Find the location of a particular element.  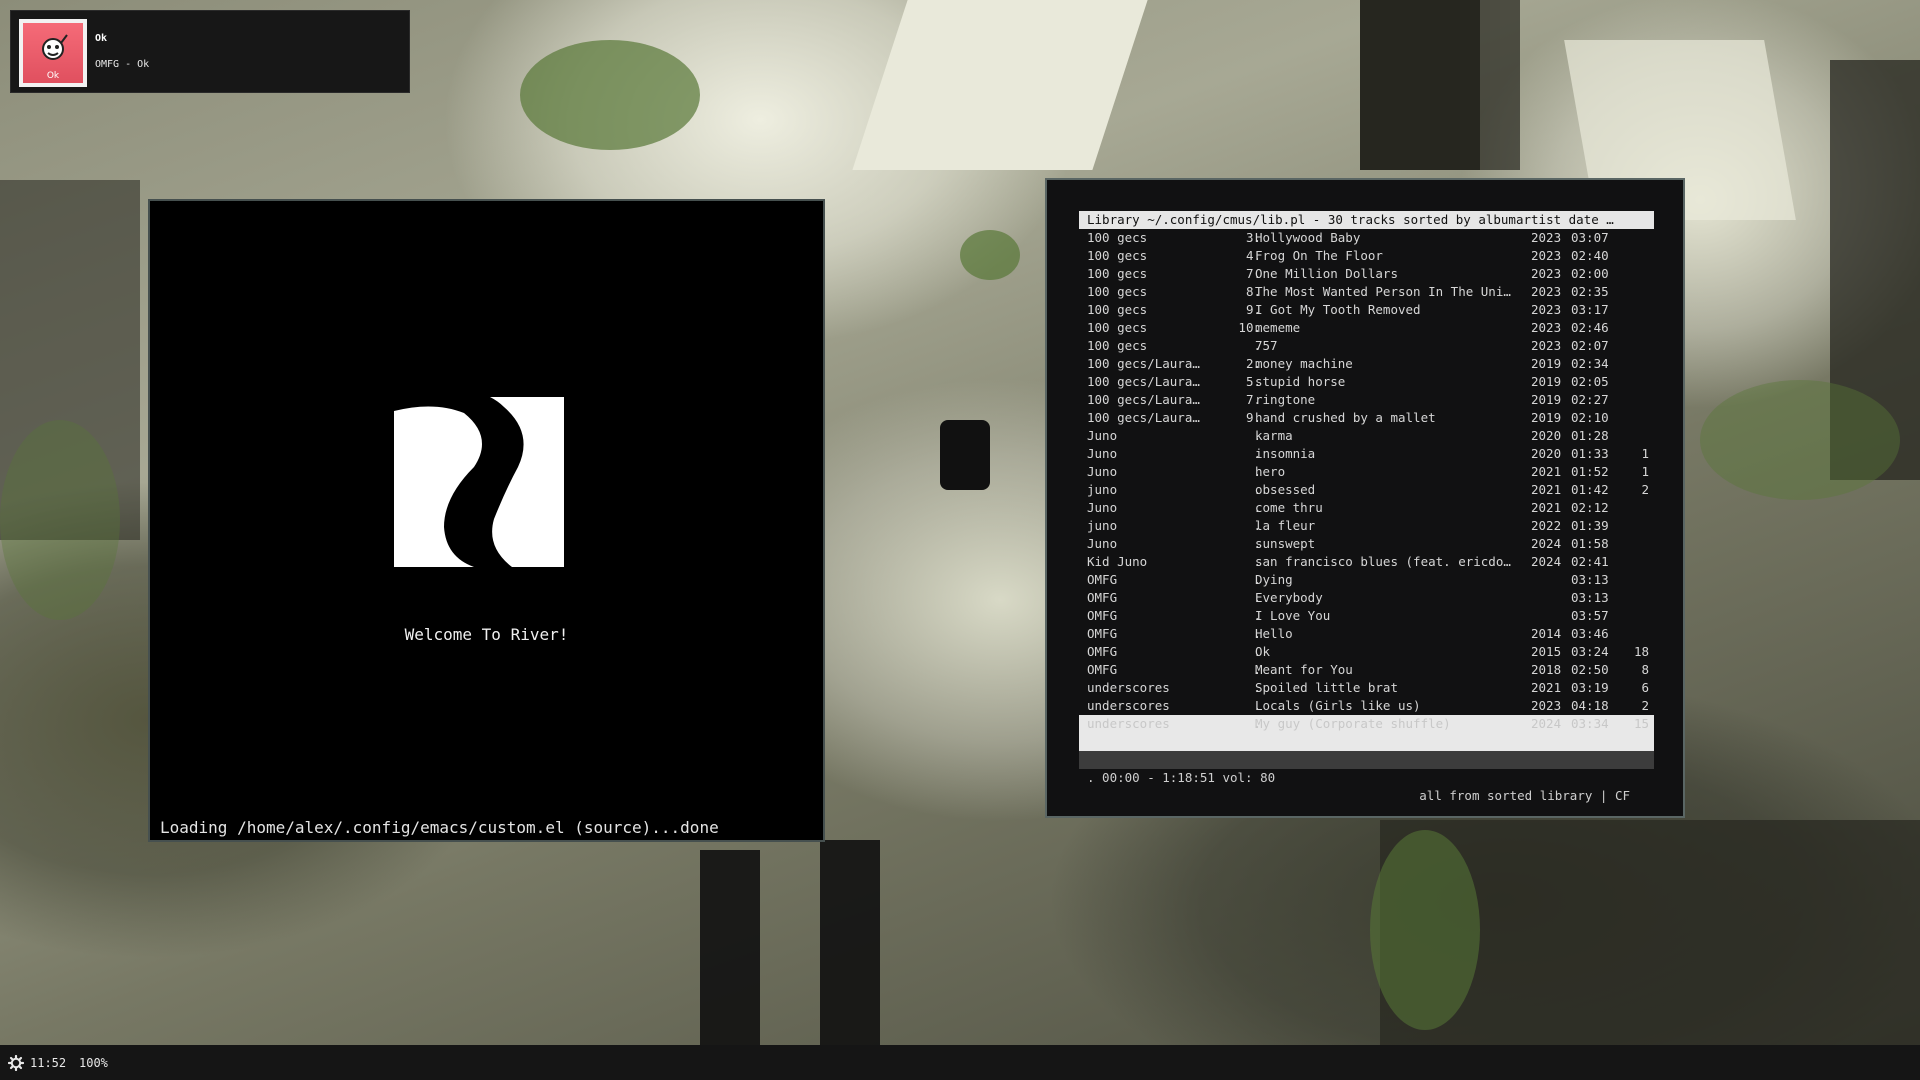

track-title: come thru is located at coordinates (1289, 507).